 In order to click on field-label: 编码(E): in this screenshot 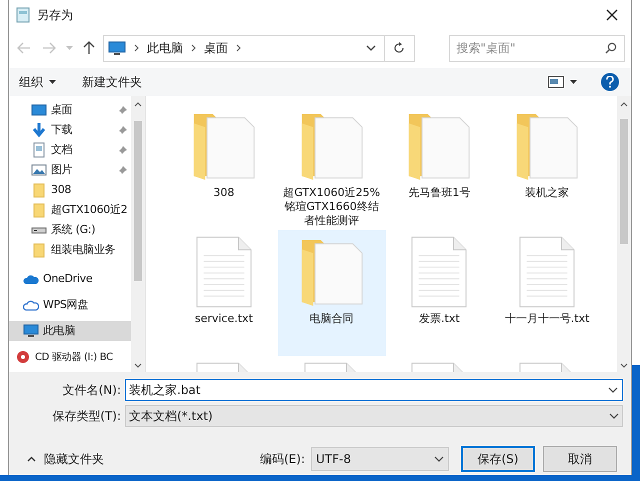, I will do `click(282, 459)`.